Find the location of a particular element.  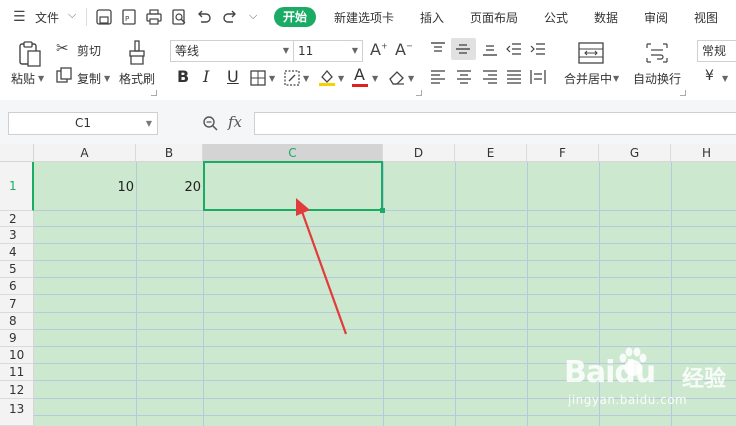

undo-icon is located at coordinates (204, 17).